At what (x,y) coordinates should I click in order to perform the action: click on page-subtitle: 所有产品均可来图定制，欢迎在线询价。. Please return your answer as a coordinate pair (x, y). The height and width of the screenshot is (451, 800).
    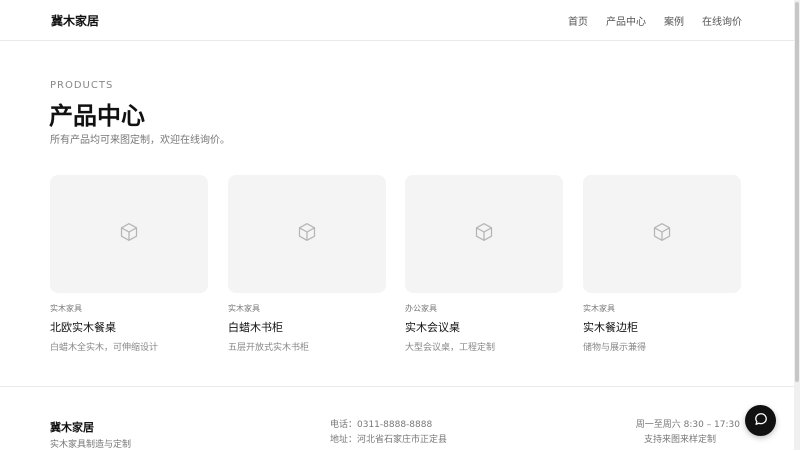
    Looking at the image, I should click on (140, 140).